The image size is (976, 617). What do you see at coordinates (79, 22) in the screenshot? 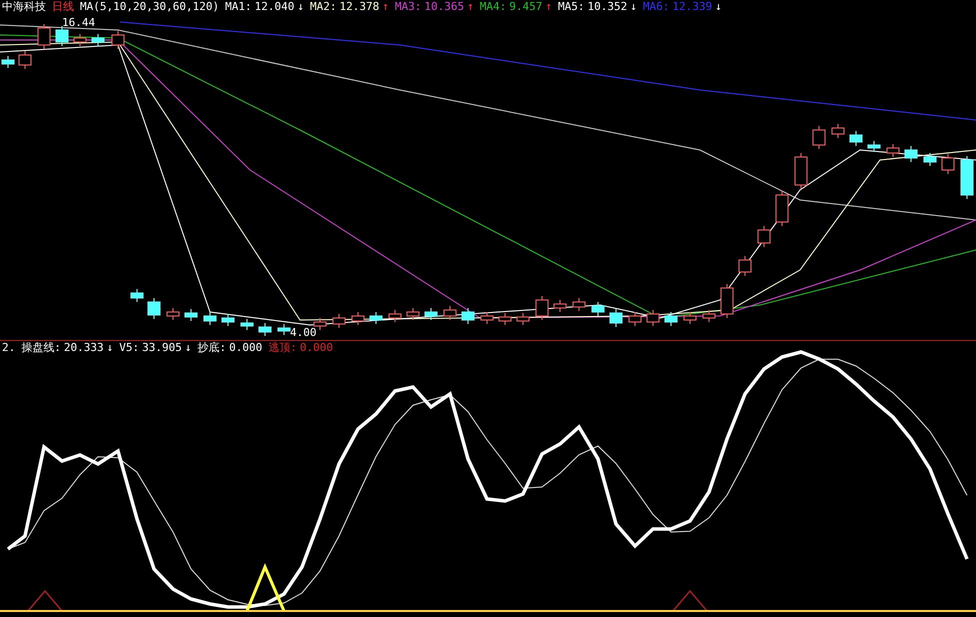
I see `high-price-label: 16.44` at bounding box center [79, 22].